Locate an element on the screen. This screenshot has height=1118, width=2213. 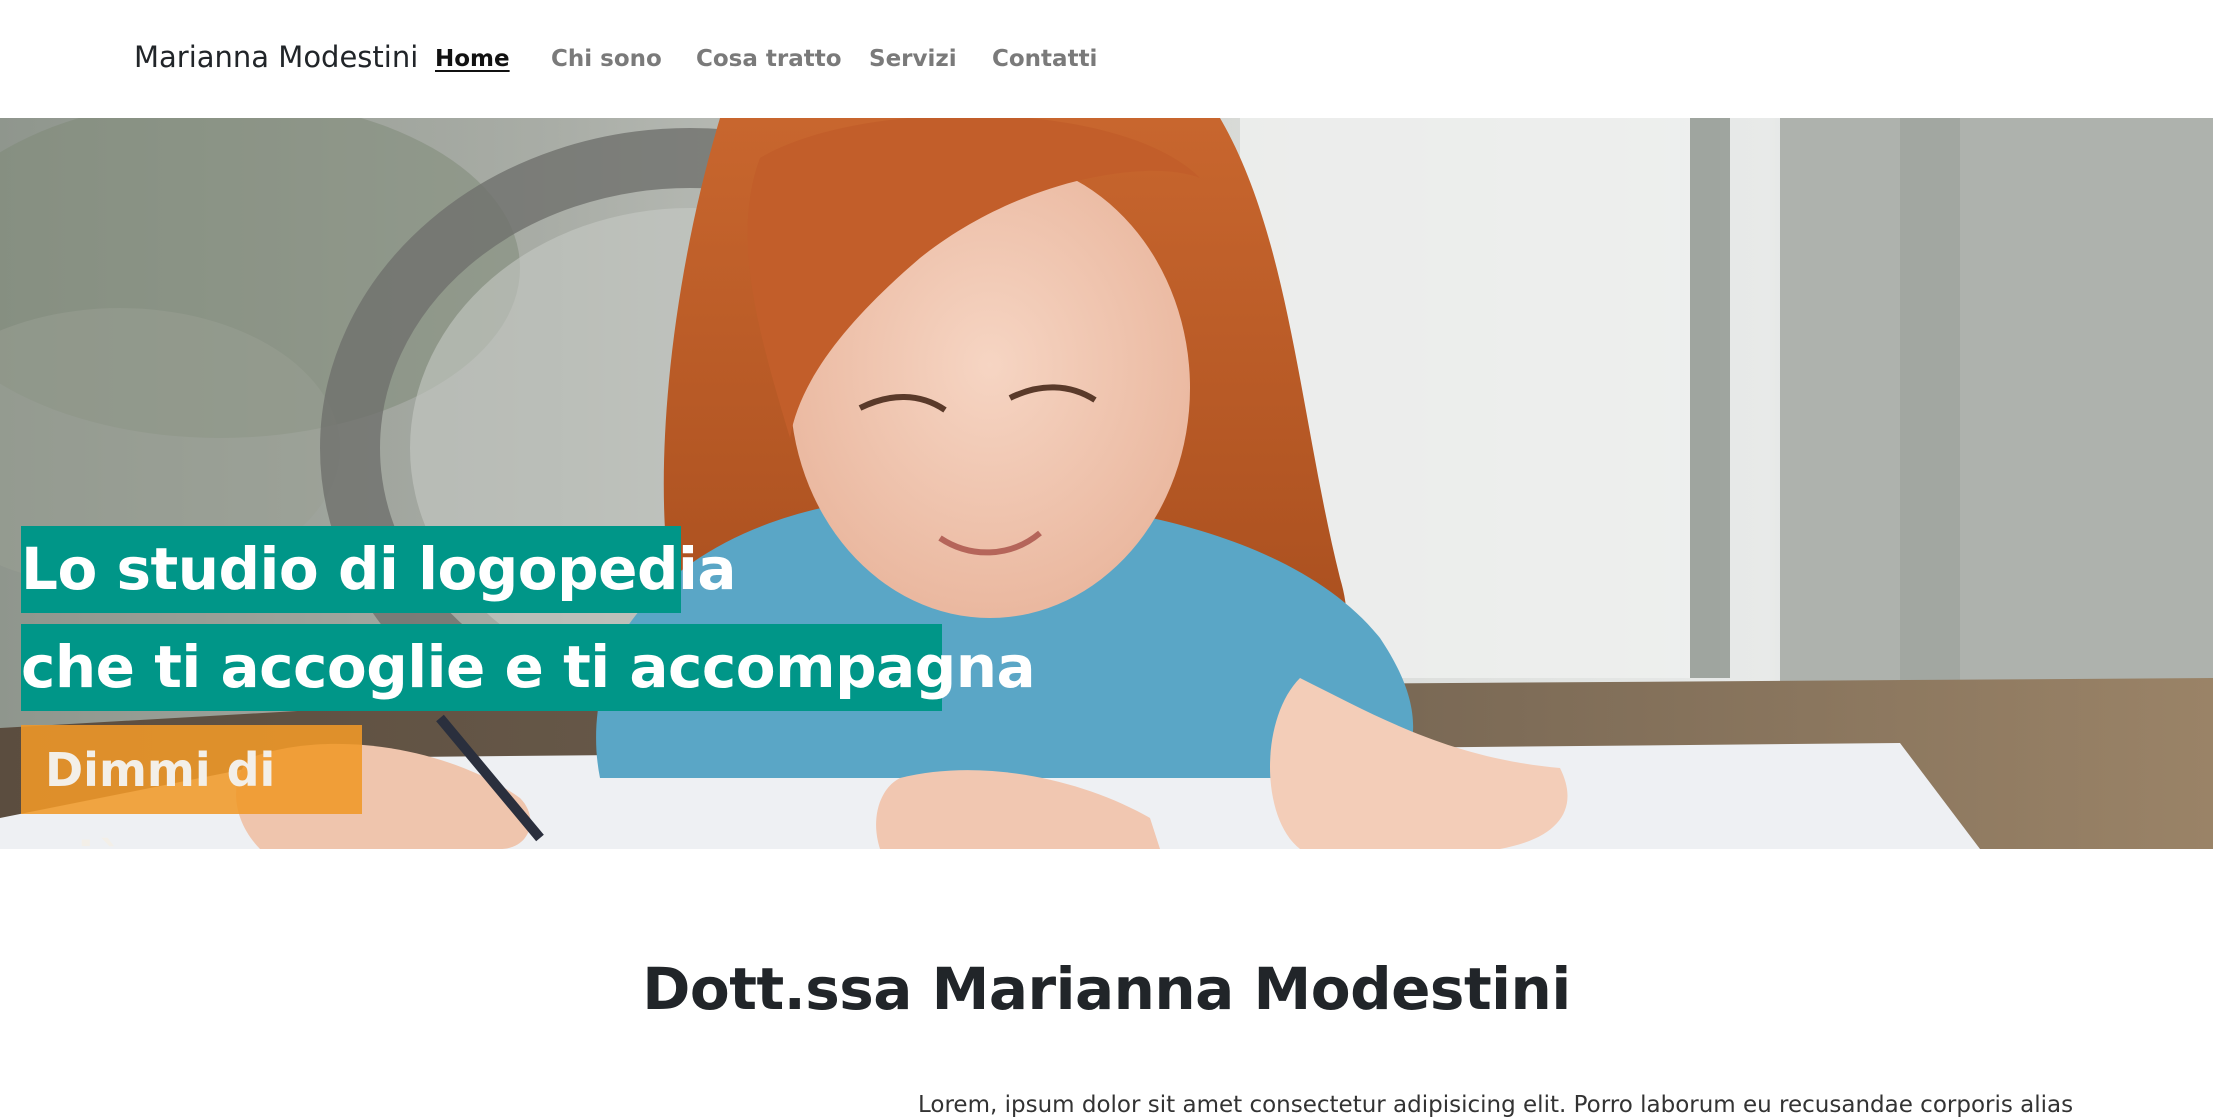
hero-headline-line-2: che ti accoglie e ti accompagna is located at coordinates (528, 667).